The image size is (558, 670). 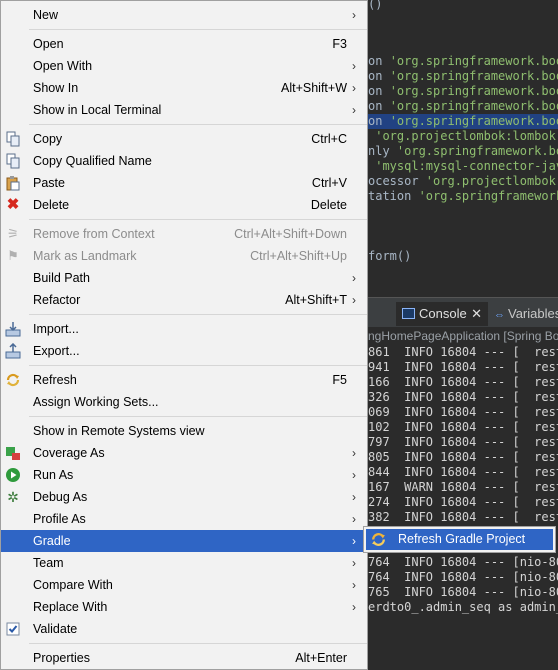 What do you see at coordinates (476, 314) in the screenshot?
I see `close-icon: ✕` at bounding box center [476, 314].